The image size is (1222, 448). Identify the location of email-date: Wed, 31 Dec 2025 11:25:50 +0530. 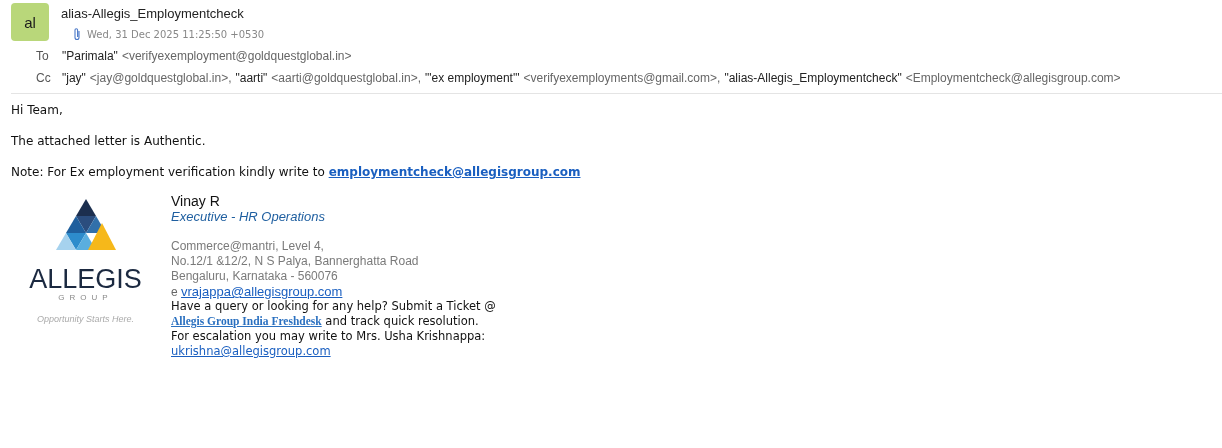
(176, 34).